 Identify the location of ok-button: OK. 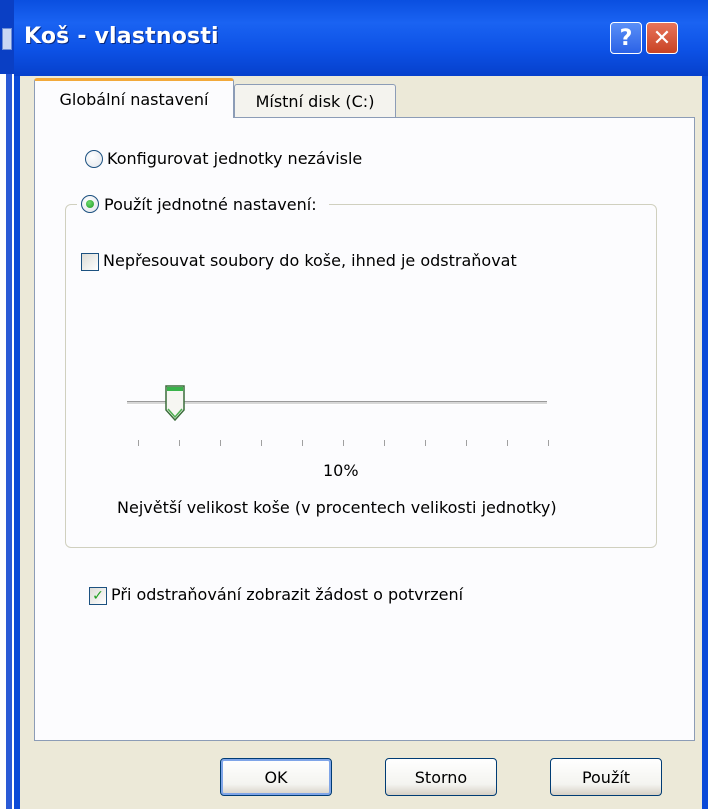
(276, 777).